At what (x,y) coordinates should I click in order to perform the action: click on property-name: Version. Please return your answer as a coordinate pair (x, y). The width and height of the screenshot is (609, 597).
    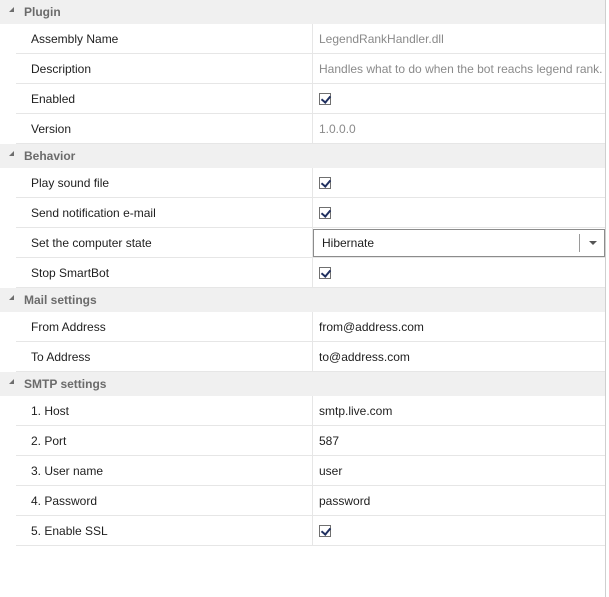
    Looking at the image, I should click on (164, 128).